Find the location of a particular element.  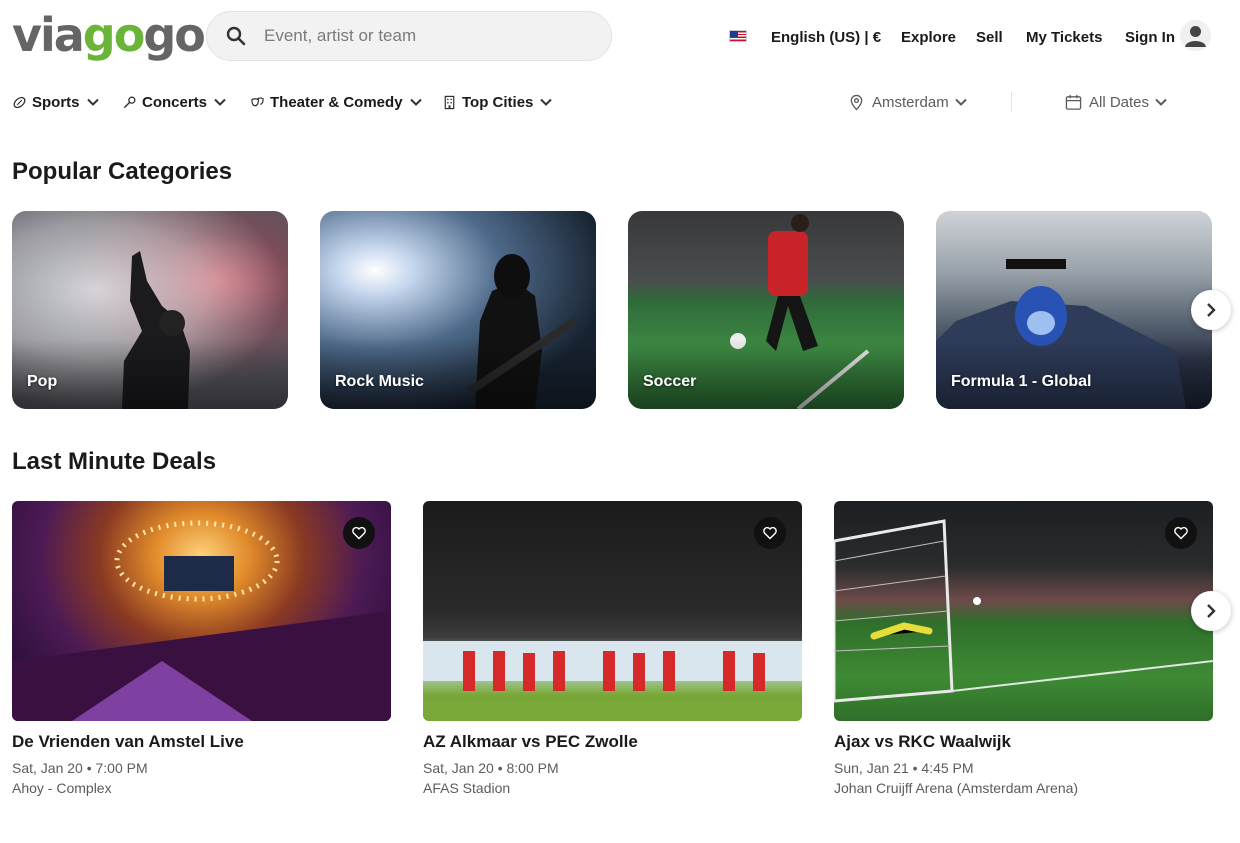

deals-next-button is located at coordinates (1211, 611).